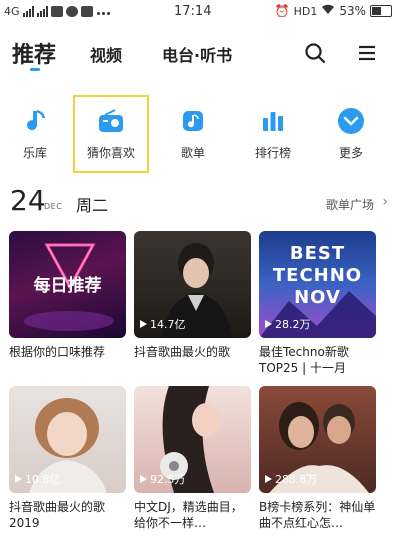 This screenshot has height=538, width=400. Describe the element at coordinates (350, 204) in the screenshot. I see `playlist-plaza-link: 歌单广场` at that location.